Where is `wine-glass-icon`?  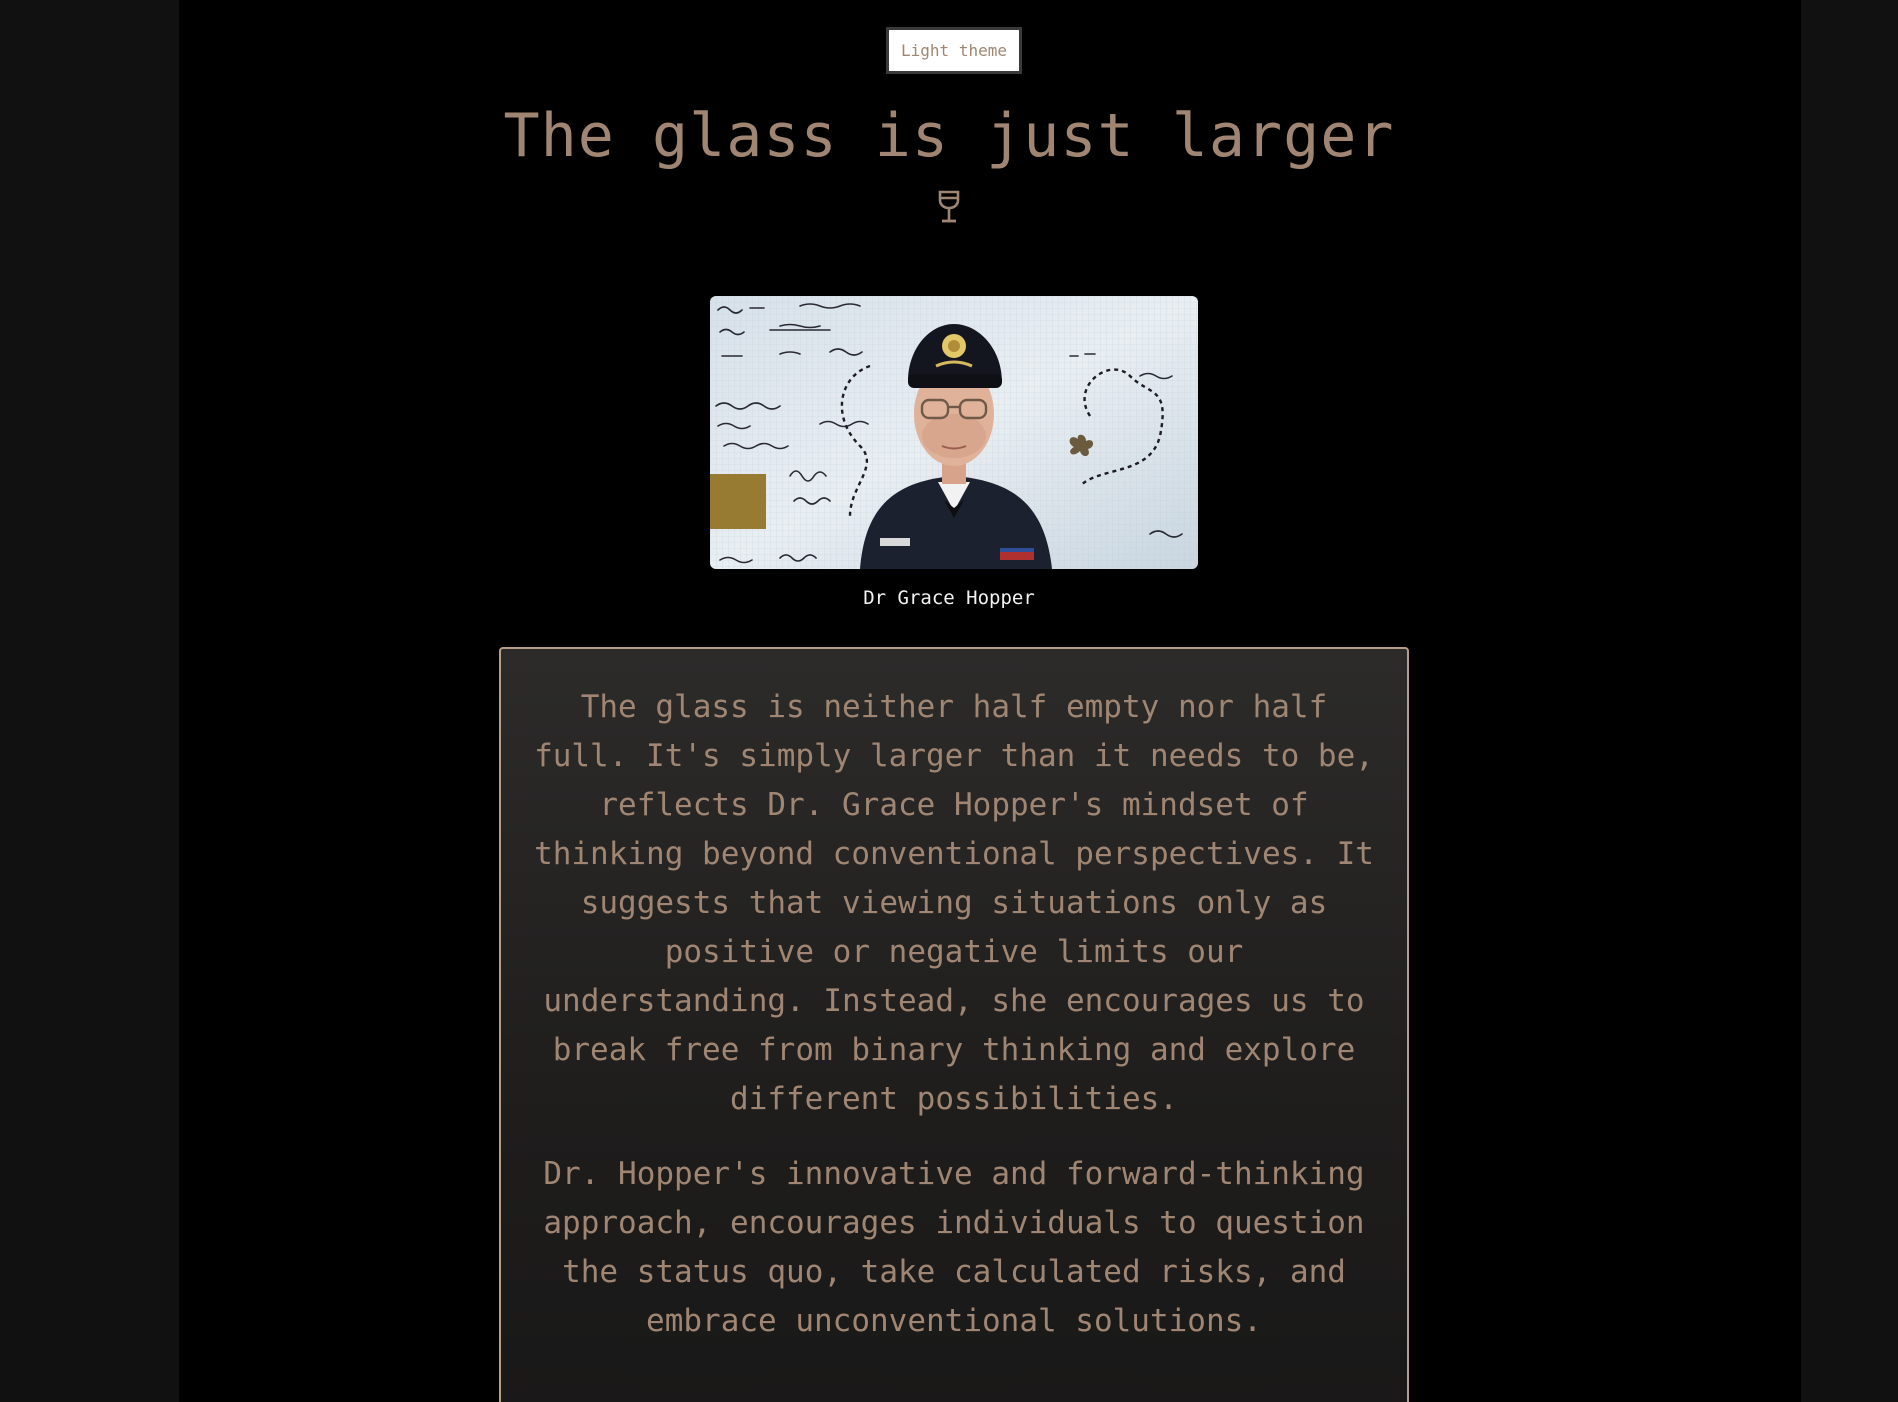 wine-glass-icon is located at coordinates (949, 206).